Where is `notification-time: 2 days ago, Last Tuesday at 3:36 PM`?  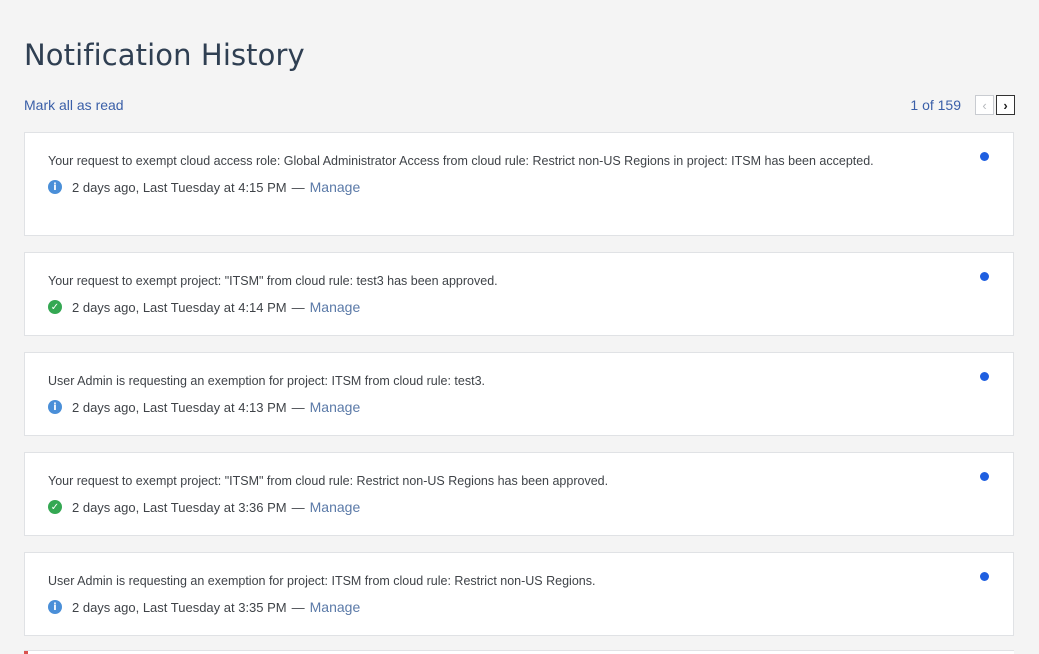 notification-time: 2 days ago, Last Tuesday at 3:36 PM is located at coordinates (179, 507).